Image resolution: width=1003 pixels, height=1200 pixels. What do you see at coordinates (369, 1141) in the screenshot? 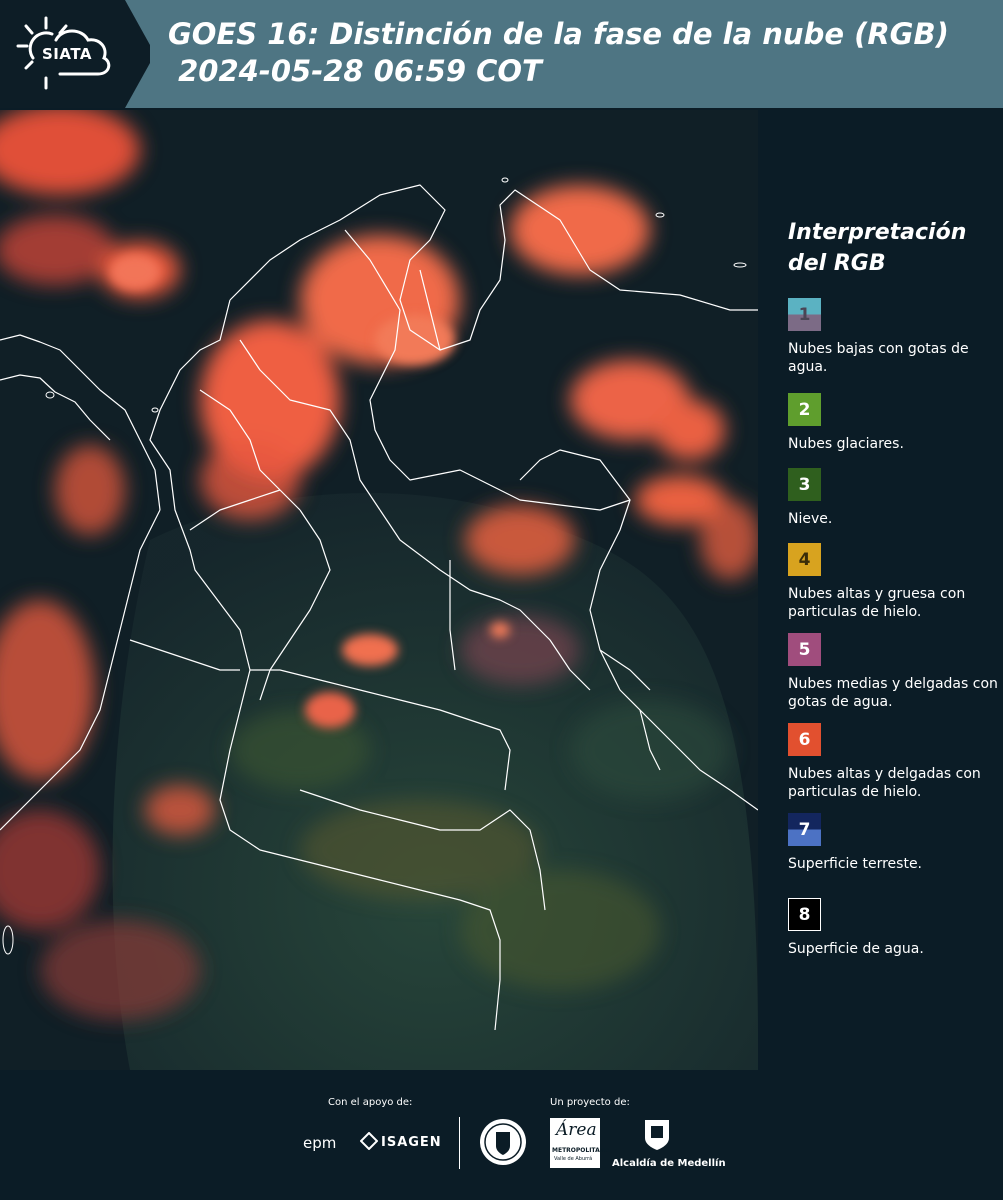
I see `isagen-icon` at bounding box center [369, 1141].